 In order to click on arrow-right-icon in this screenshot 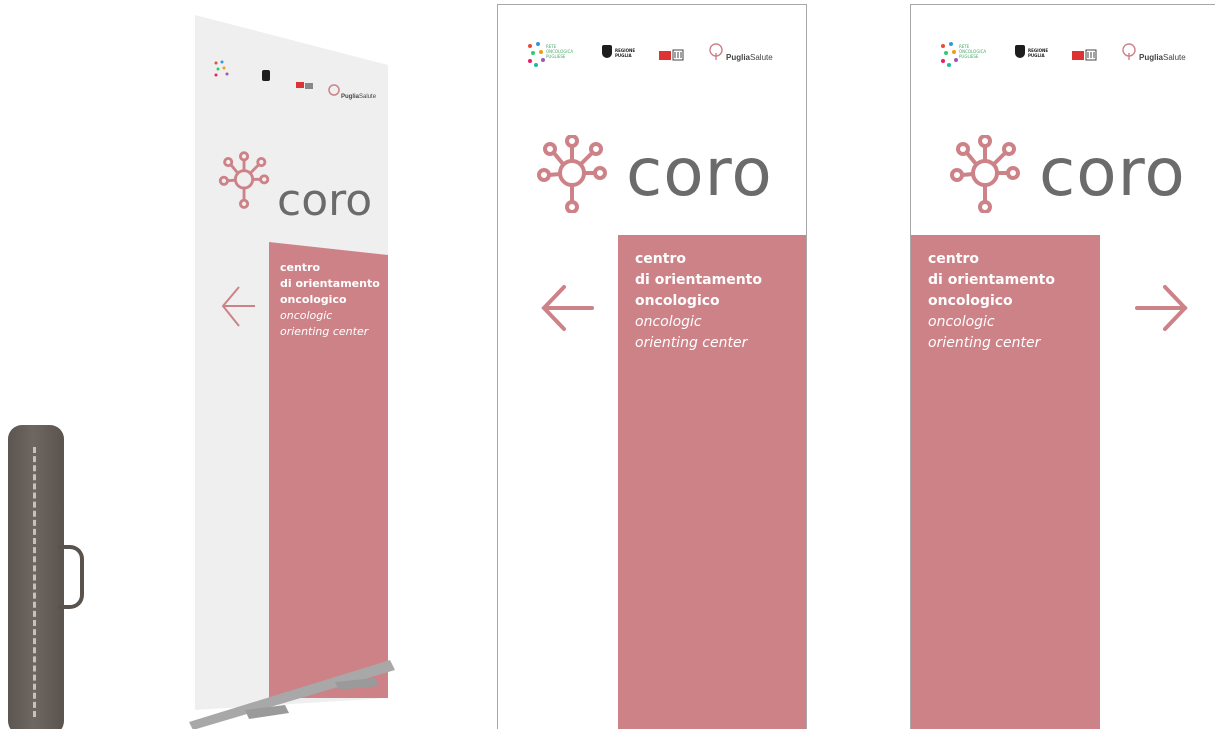, I will do `click(1161, 308)`.